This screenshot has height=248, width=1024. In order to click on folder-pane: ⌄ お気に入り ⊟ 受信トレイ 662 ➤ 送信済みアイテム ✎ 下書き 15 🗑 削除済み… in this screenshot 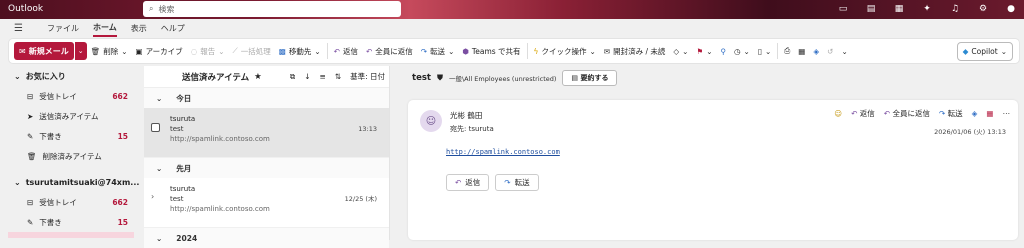, I will do `click(73, 153)`.